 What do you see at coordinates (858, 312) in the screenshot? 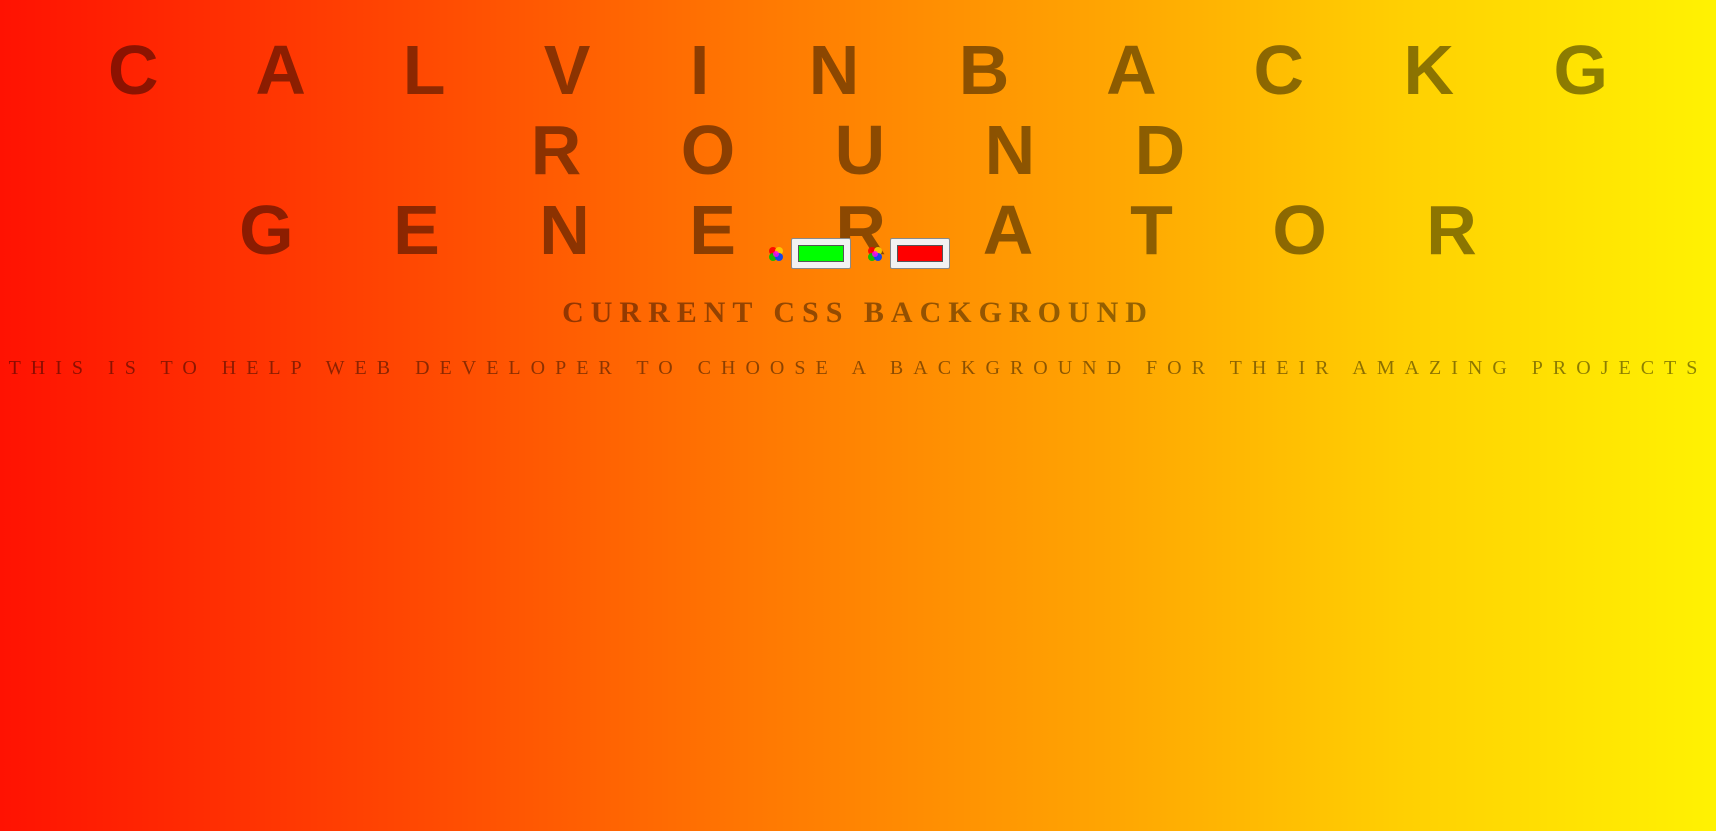
I see `current-css-heading: CURRENT CSS BACKGROUND` at bounding box center [858, 312].